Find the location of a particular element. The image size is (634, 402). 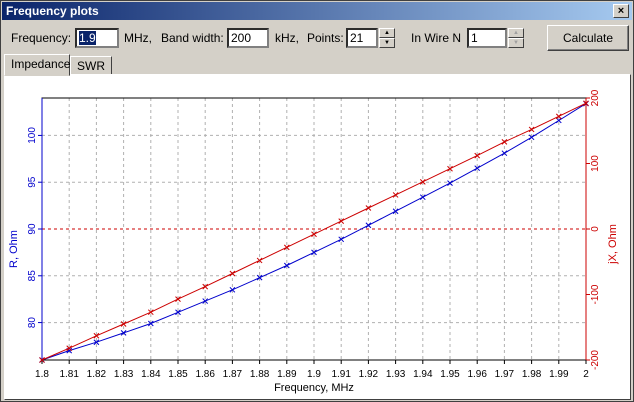

x-tick-label: 1.95 is located at coordinates (450, 374).